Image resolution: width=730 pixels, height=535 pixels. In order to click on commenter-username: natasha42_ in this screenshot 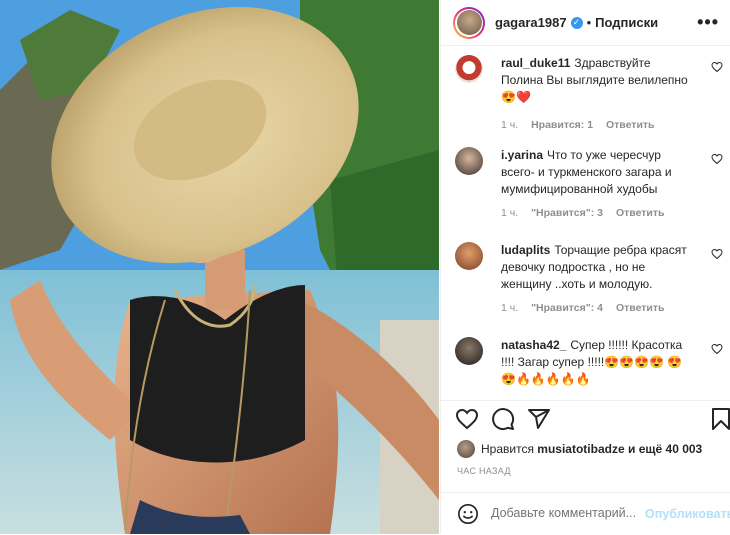, I will do `click(533, 345)`.